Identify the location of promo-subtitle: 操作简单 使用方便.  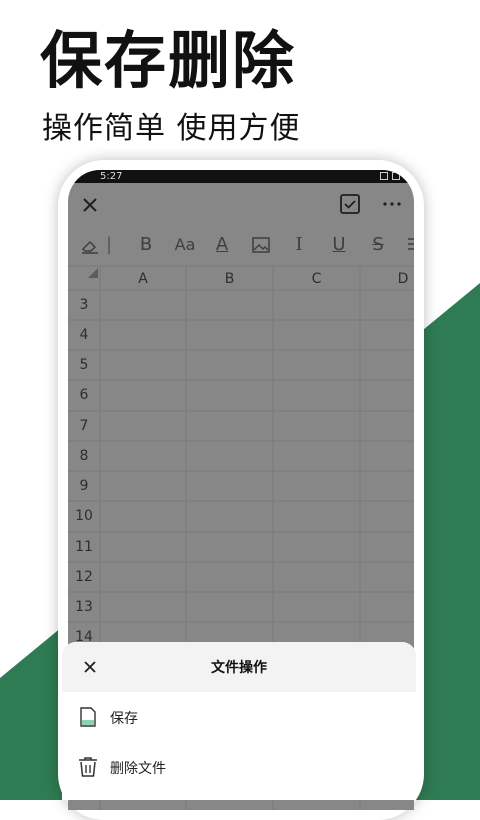
(171, 128).